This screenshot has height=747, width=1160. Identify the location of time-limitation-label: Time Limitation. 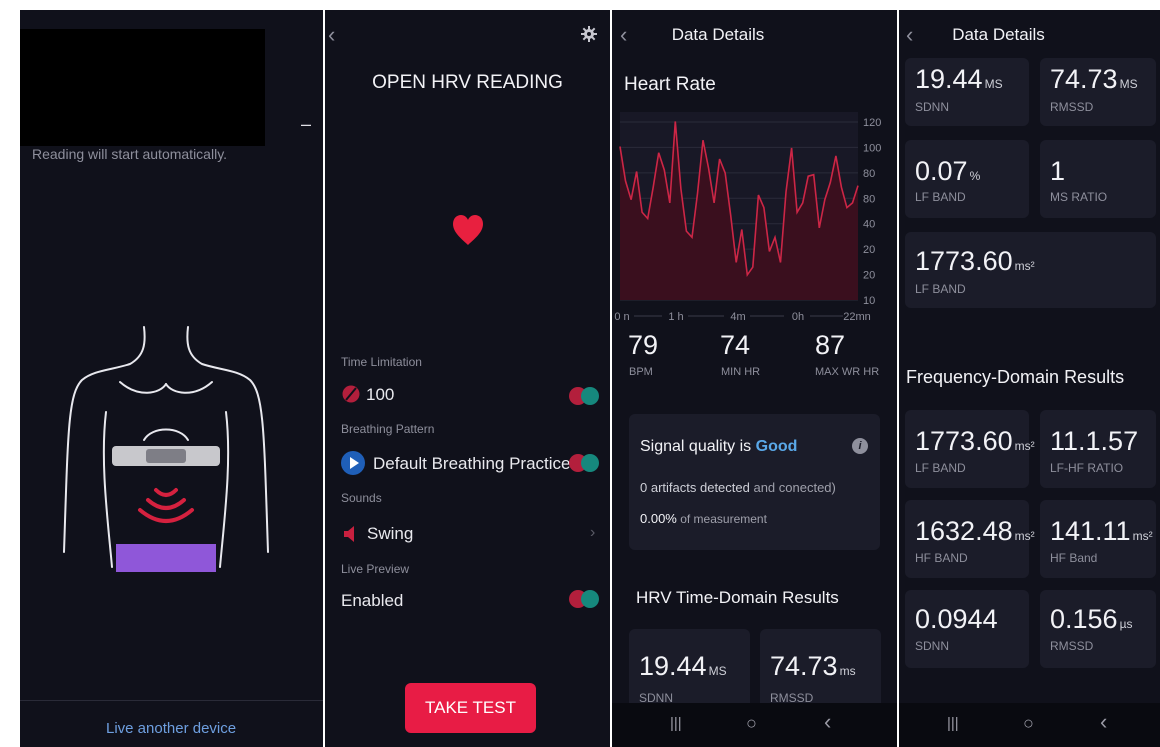
(381, 362).